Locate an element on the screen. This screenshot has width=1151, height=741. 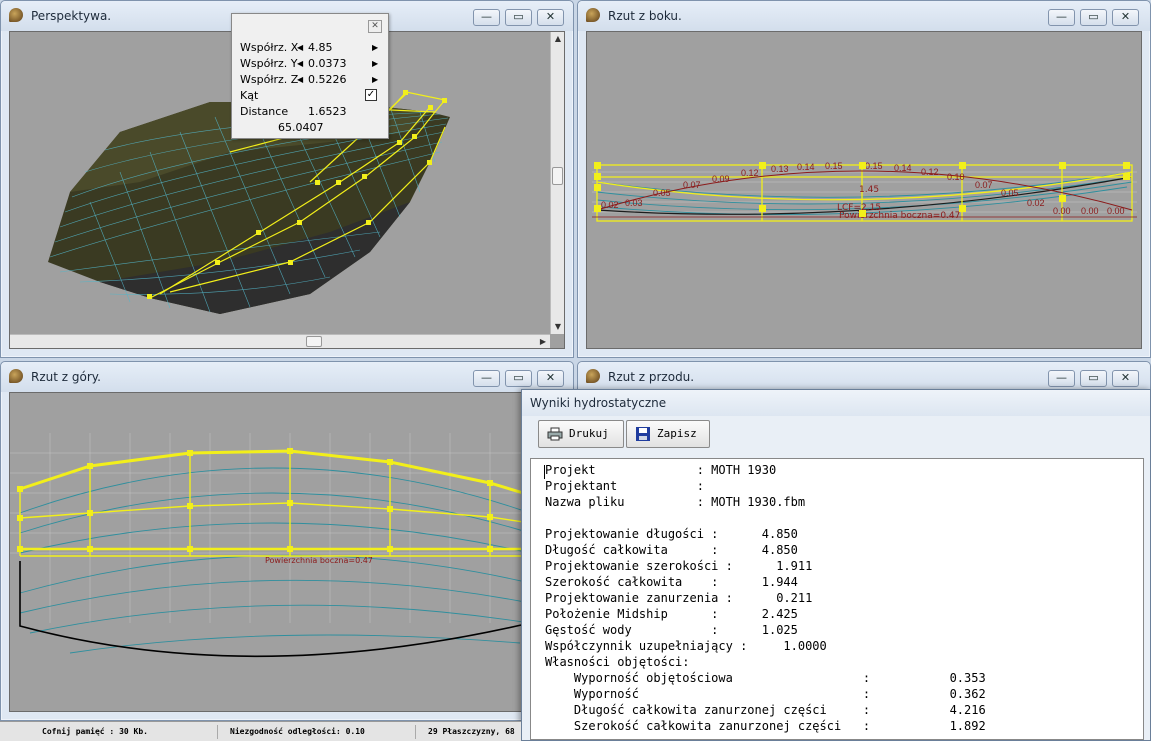
undo-memory-status: Cofnij pamięć : 30 Kb. is located at coordinates (128, 732).